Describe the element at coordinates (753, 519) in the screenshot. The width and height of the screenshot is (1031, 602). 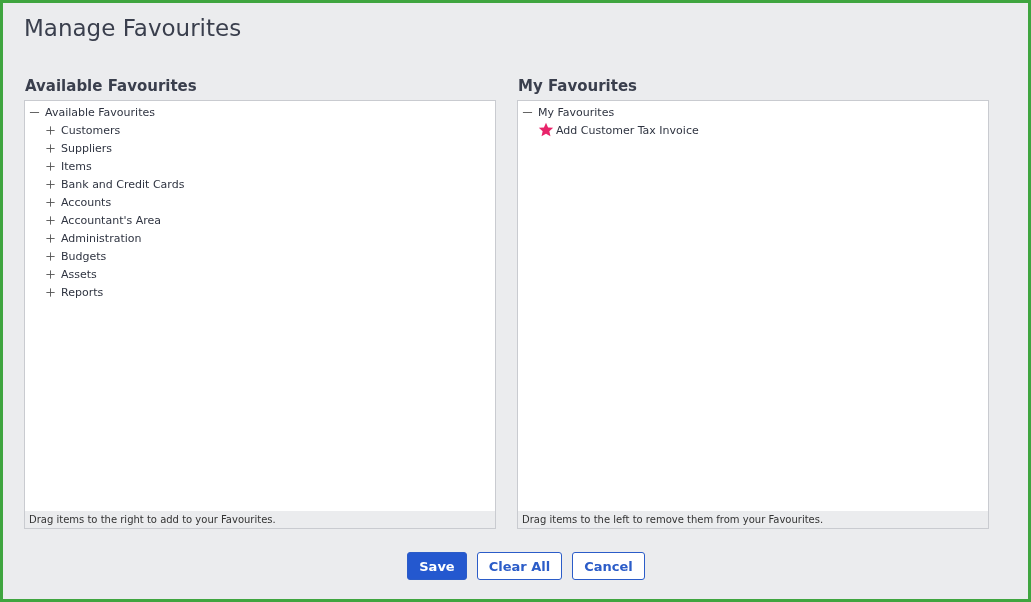
I see `hint-text: Drag items to the left to remove them from your Favourites.` at that location.